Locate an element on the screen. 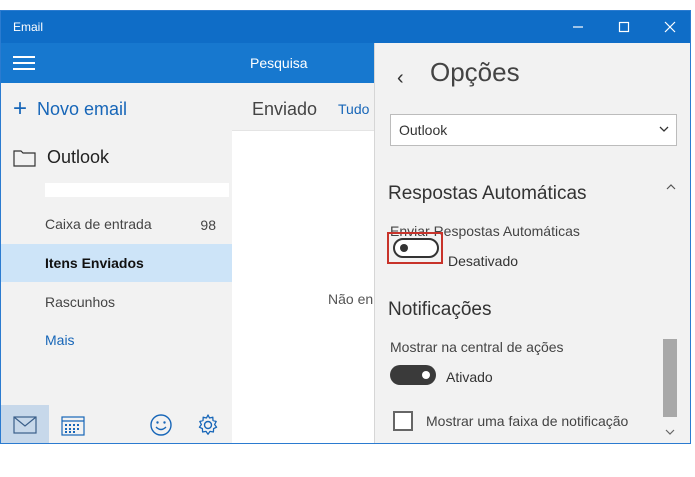 The image size is (695, 477). title-bar: Email is located at coordinates (345, 27).